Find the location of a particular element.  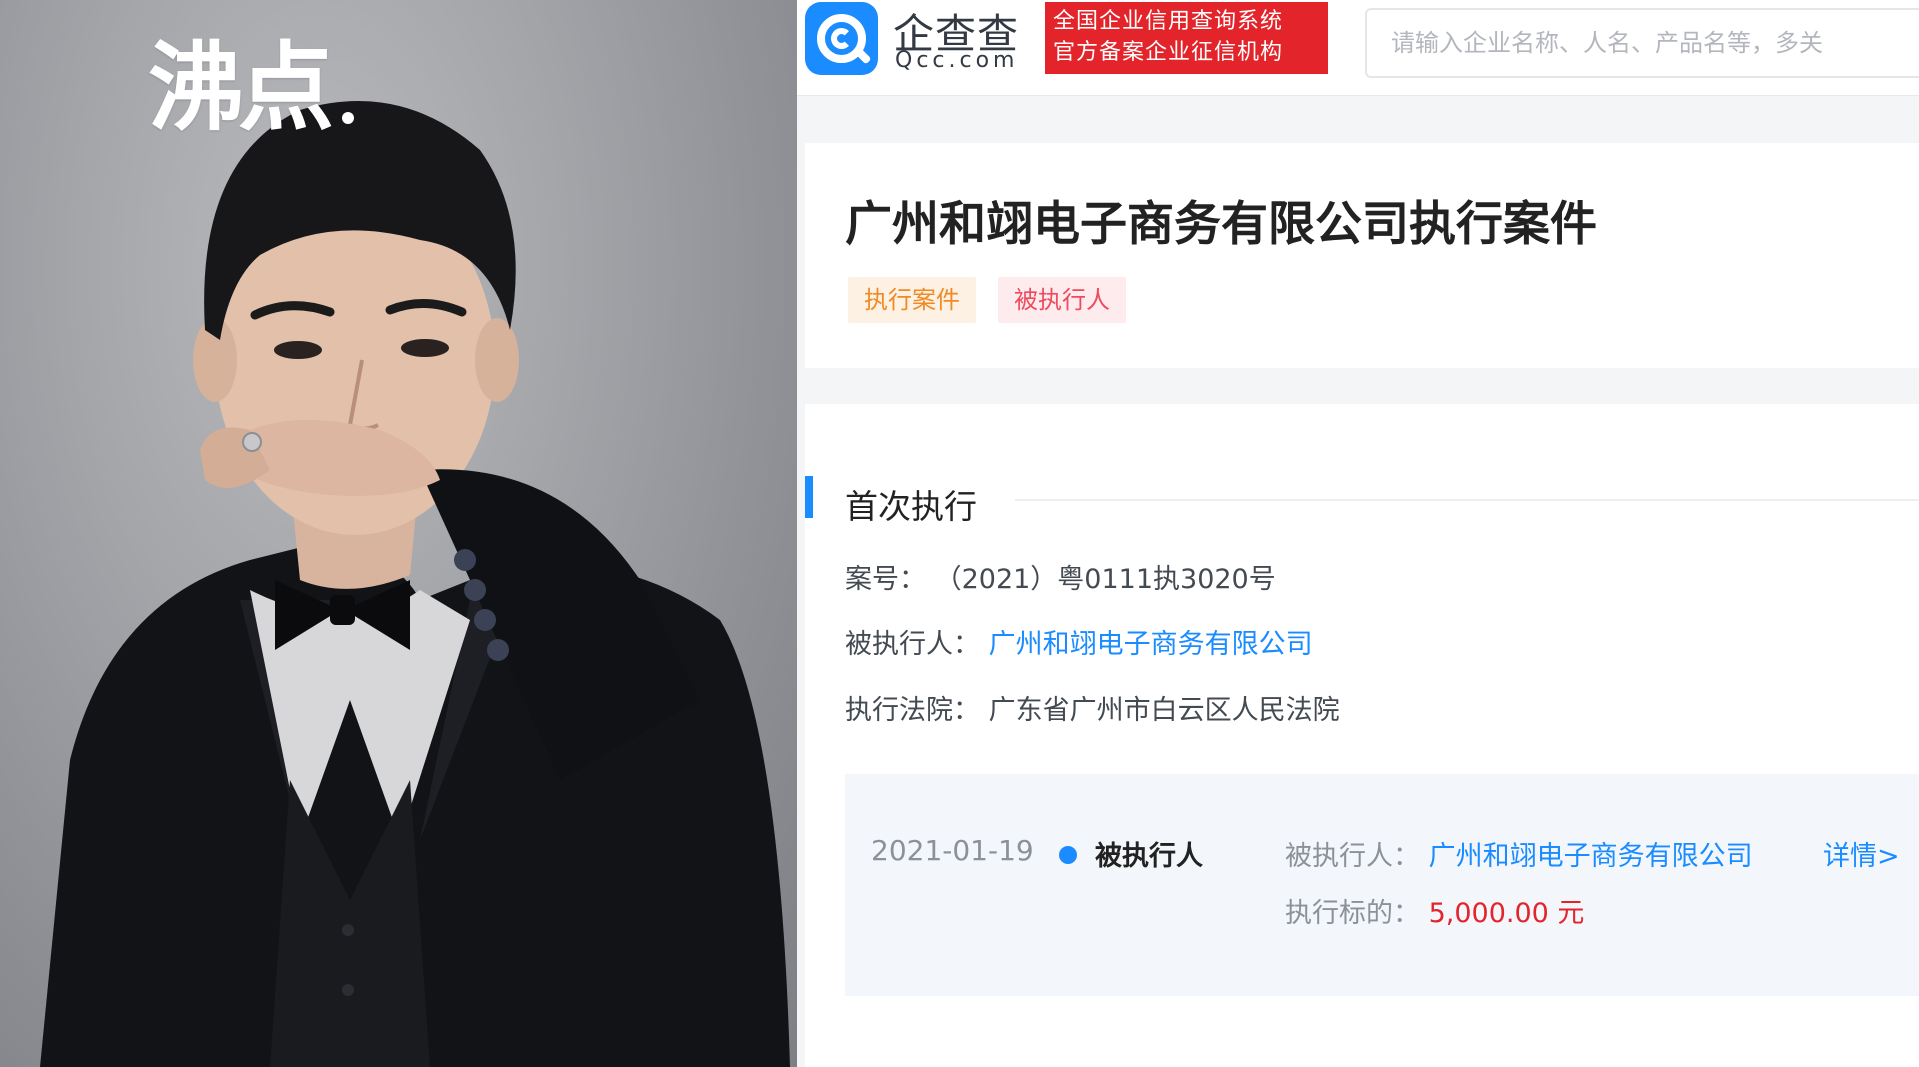

timeline-date: 2021-01-19 is located at coordinates (952, 850).